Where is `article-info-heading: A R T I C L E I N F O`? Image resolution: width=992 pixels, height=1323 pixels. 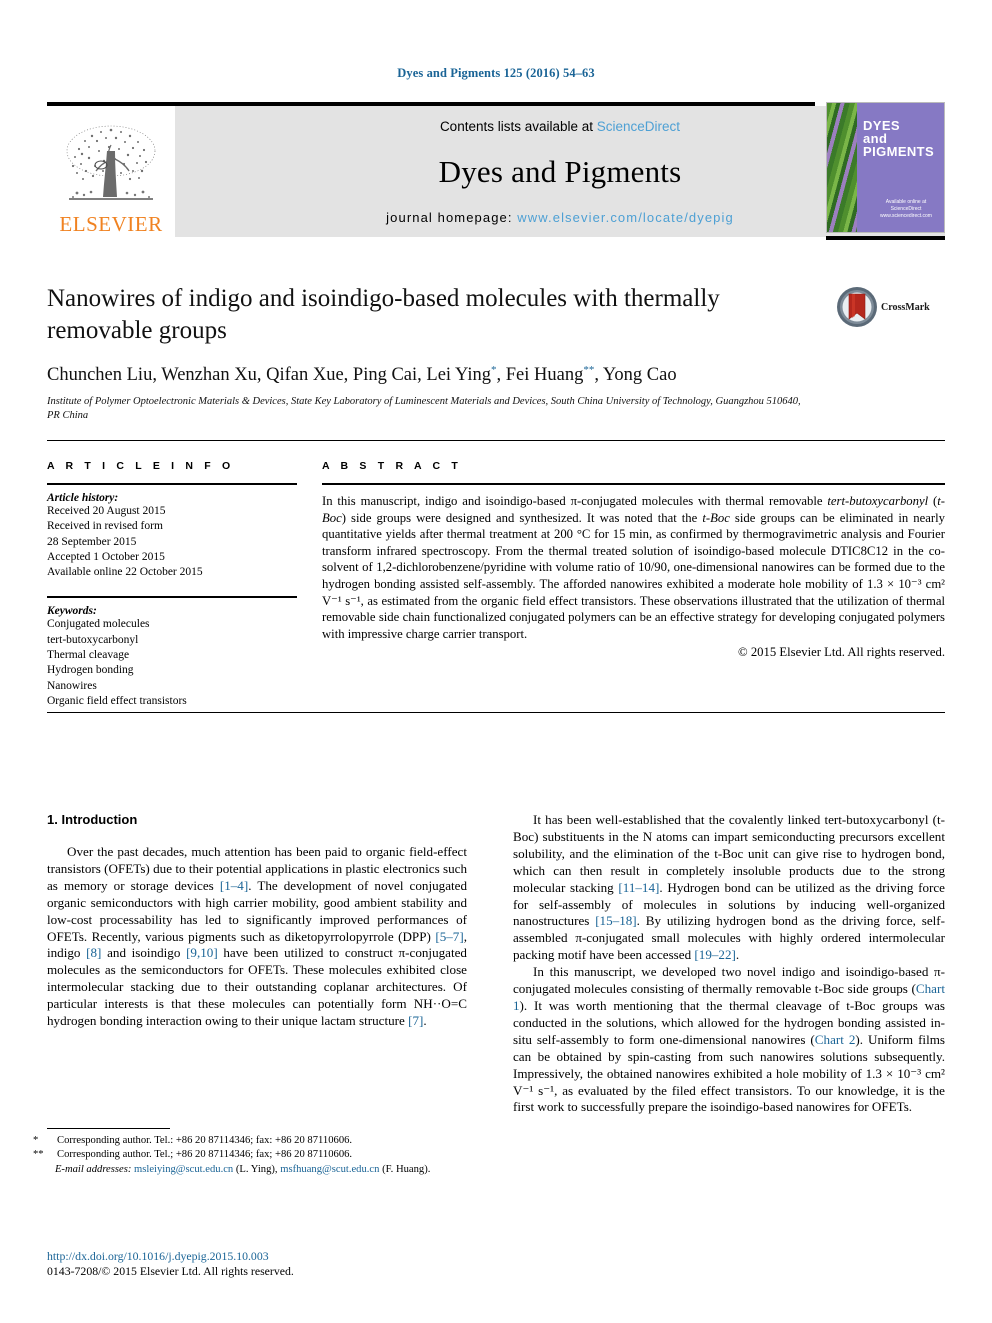 article-info-heading: A R T I C L E I N F O is located at coordinates (141, 466).